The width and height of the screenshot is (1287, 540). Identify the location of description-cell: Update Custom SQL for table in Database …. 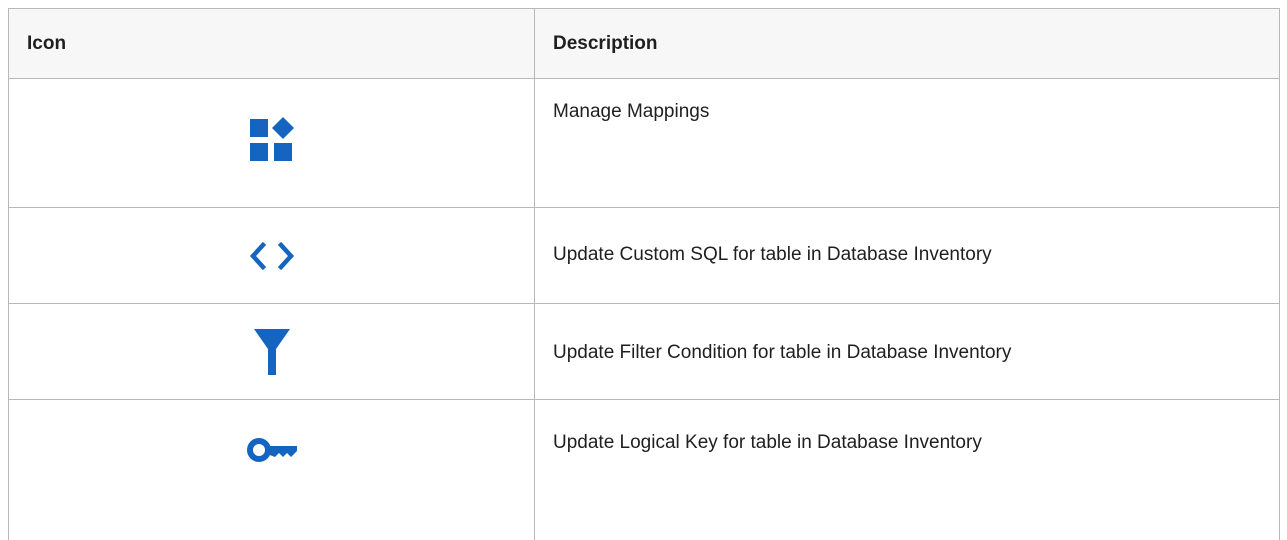
(772, 254).